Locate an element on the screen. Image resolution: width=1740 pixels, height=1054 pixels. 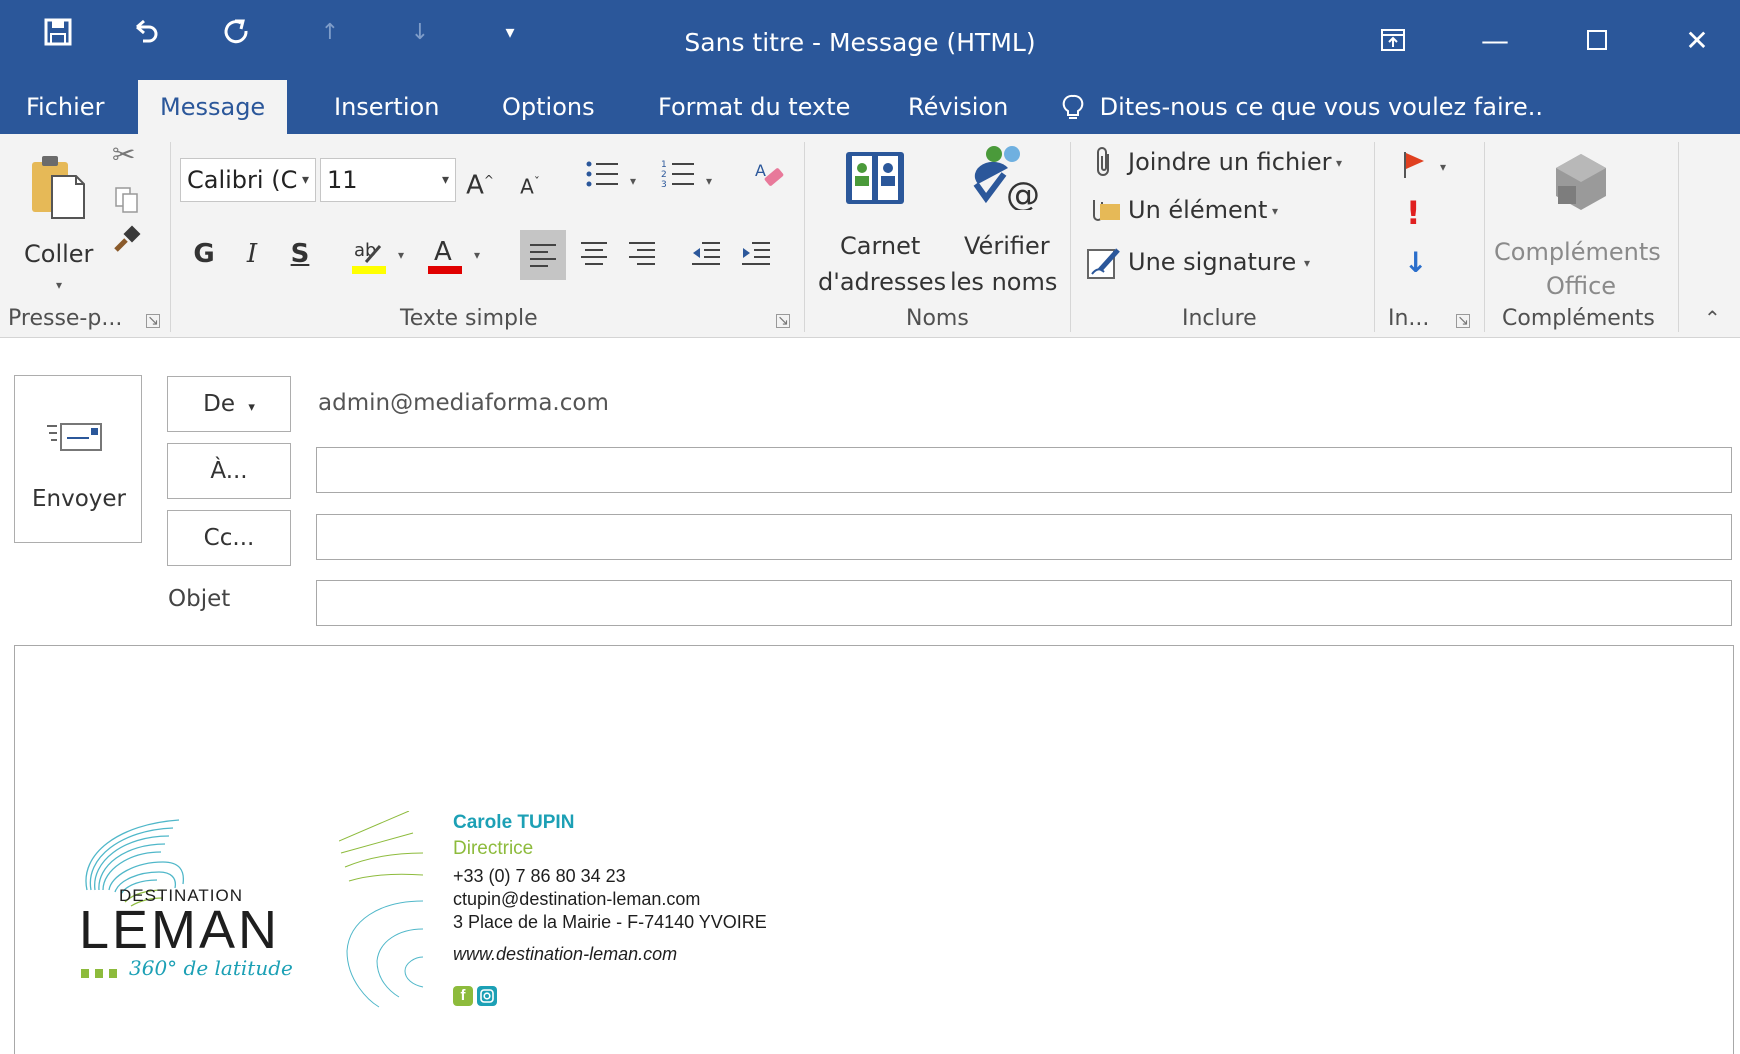
office-addins-button: Compléments Office is located at coordinates (1580, 226).